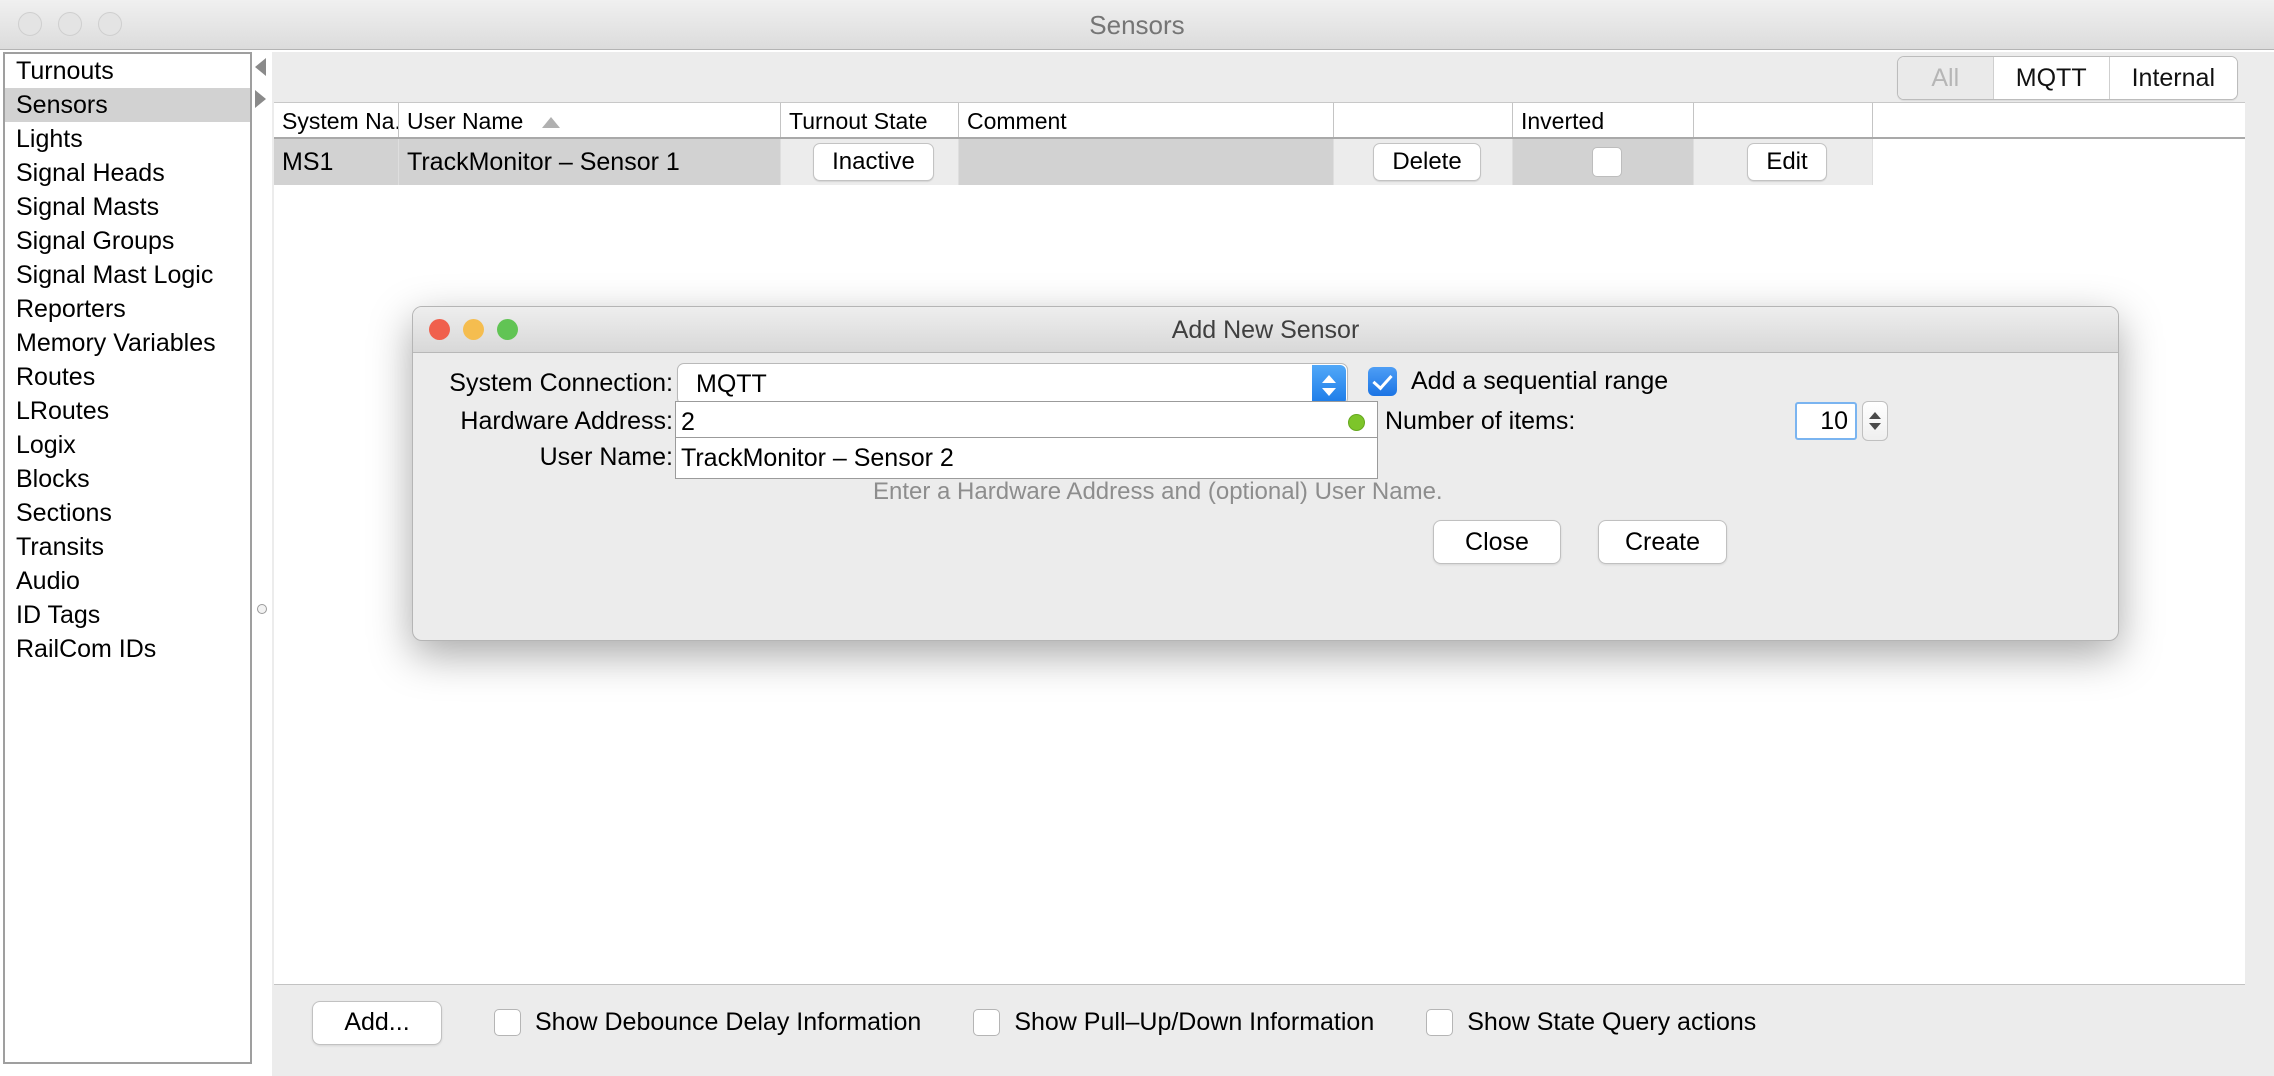 The image size is (2274, 1076). Describe the element at coordinates (1012, 384) in the screenshot. I see `system-connection-combobox: MQTT` at that location.